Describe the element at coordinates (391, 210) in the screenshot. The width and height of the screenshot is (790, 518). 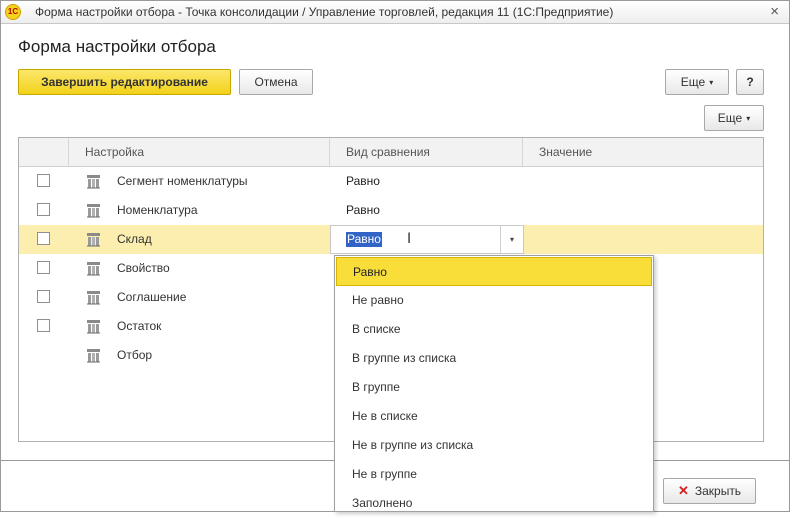
I see `table-row: Номенклатура Равно` at that location.